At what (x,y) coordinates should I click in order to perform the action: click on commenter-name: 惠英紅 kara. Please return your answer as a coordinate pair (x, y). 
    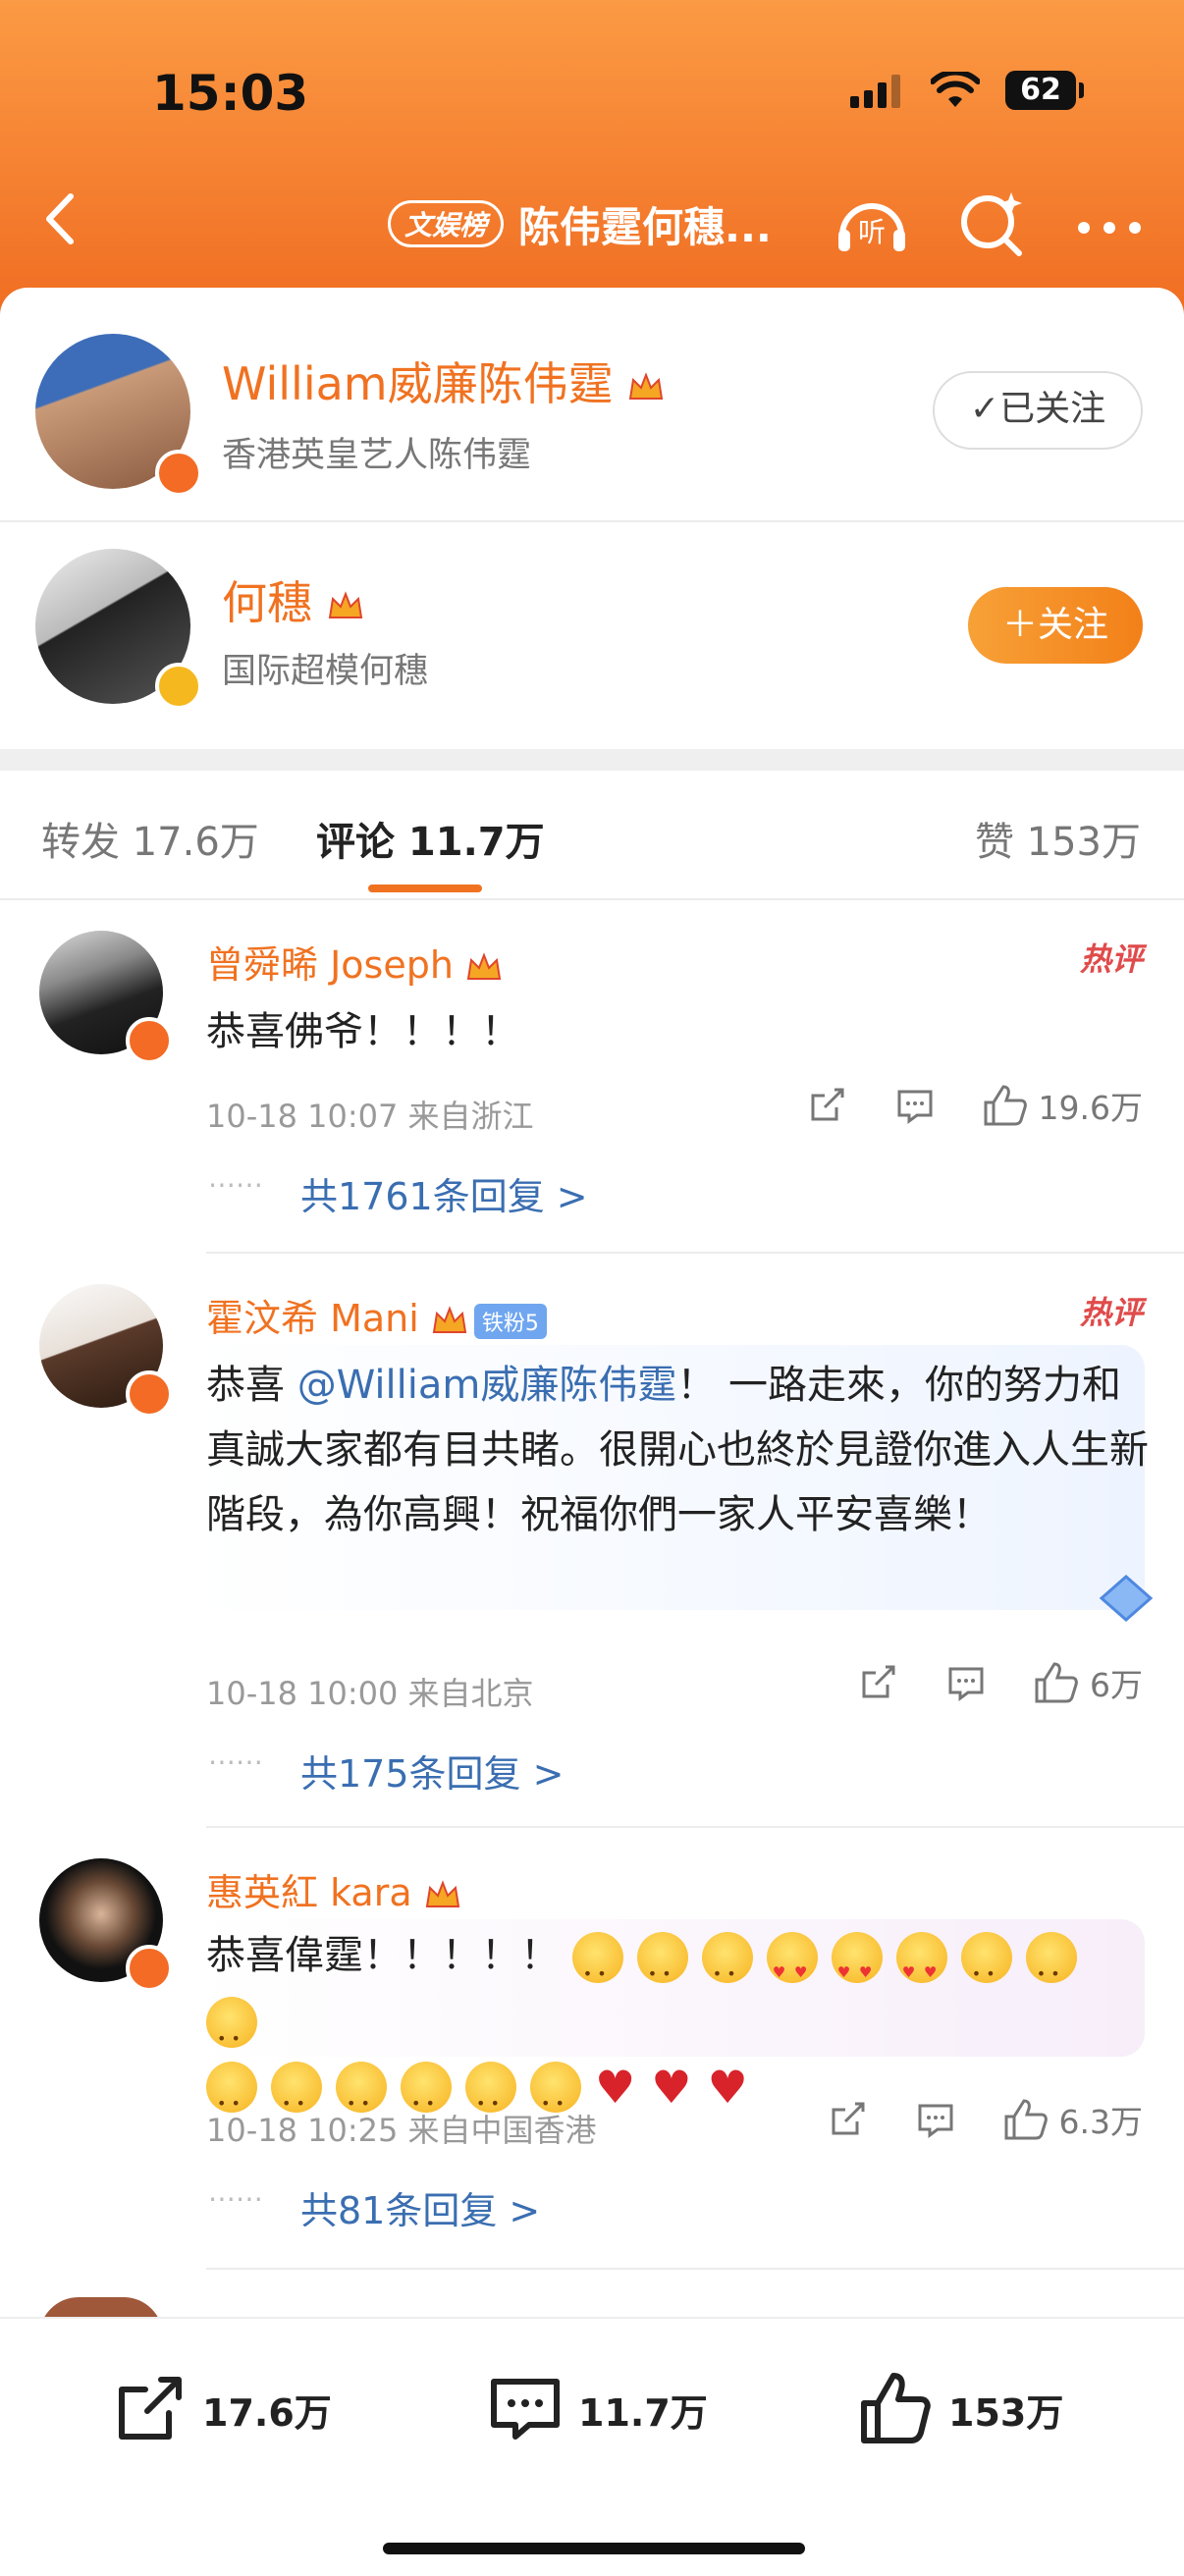
    Looking at the image, I should click on (333, 1889).